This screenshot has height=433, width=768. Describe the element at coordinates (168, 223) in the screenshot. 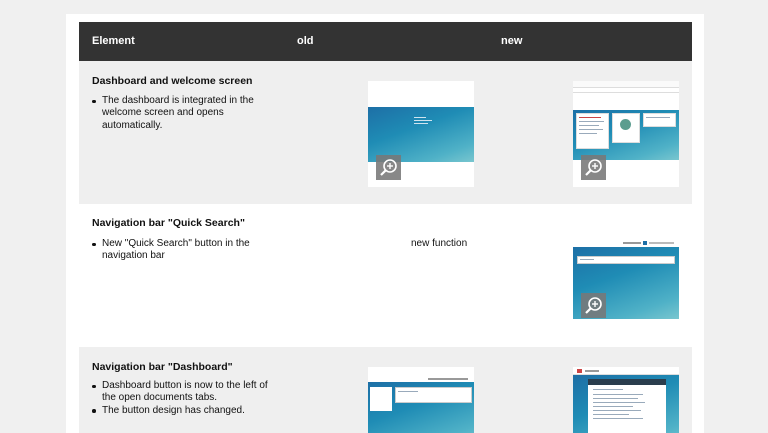

I see `row-title: Navigation bar "Quick Search"` at that location.